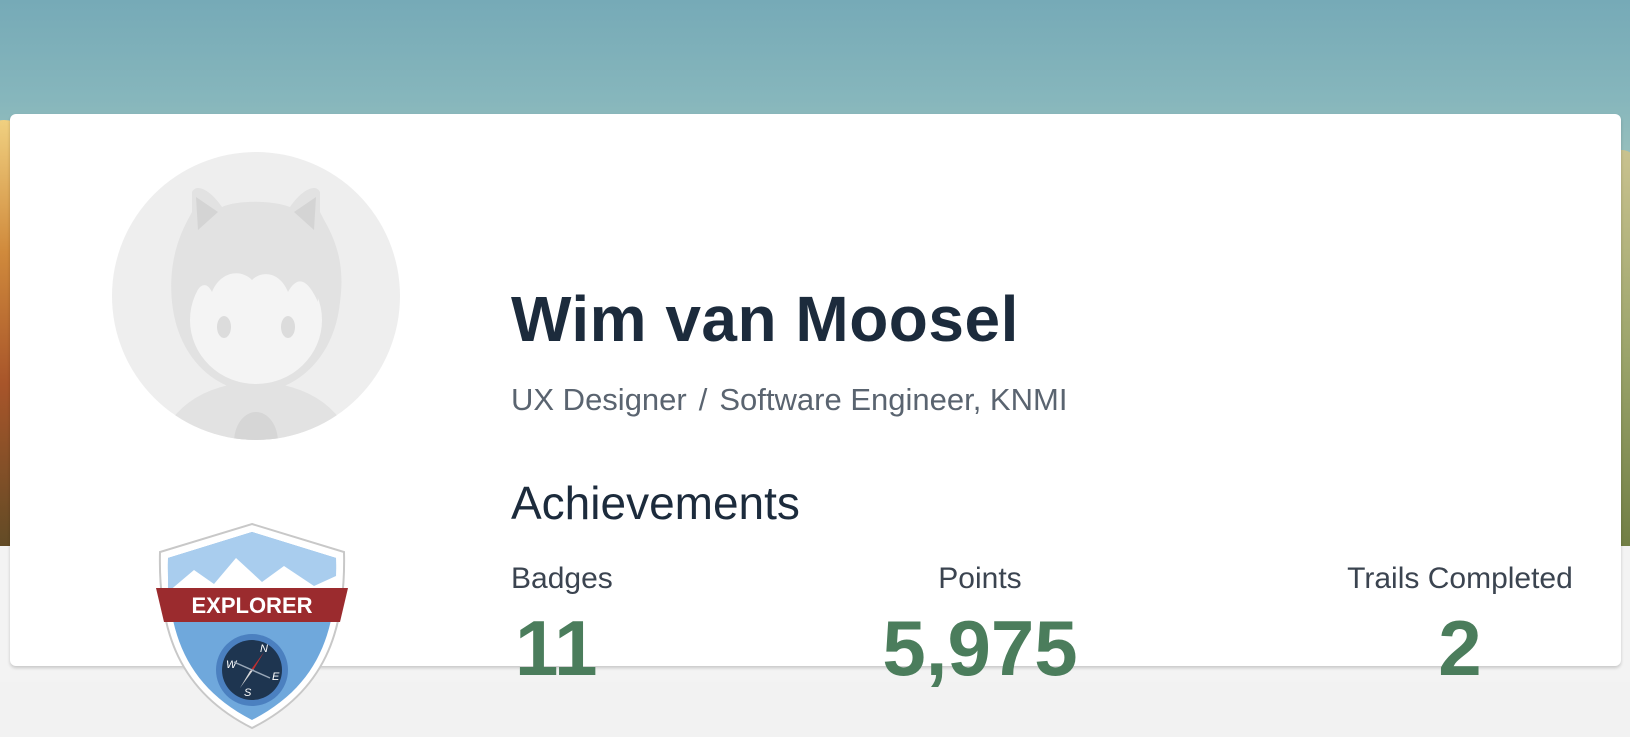 Image resolution: width=1630 pixels, height=737 pixels. What do you see at coordinates (251, 605) in the screenshot?
I see `badge-label: EXPLORER` at bounding box center [251, 605].